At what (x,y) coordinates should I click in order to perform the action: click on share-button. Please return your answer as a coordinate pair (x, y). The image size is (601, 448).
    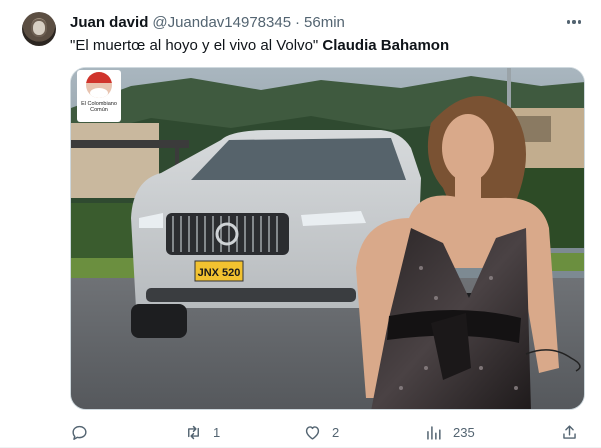
    Looking at the image, I should click on (569, 432).